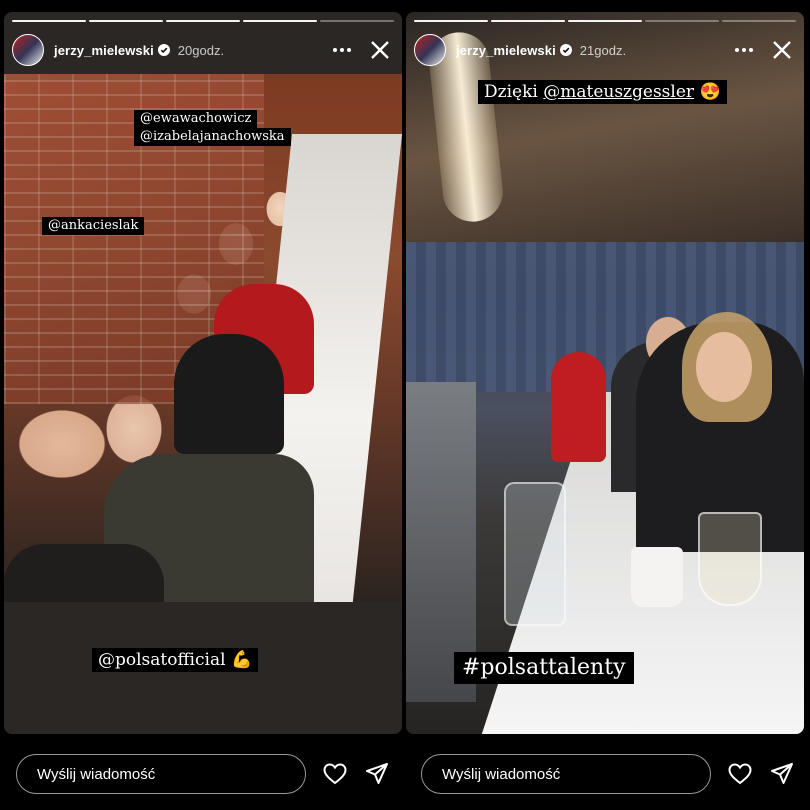 The width and height of the screenshot is (810, 810). I want to click on hashtag-sticker: #polsattalenty, so click(544, 668).